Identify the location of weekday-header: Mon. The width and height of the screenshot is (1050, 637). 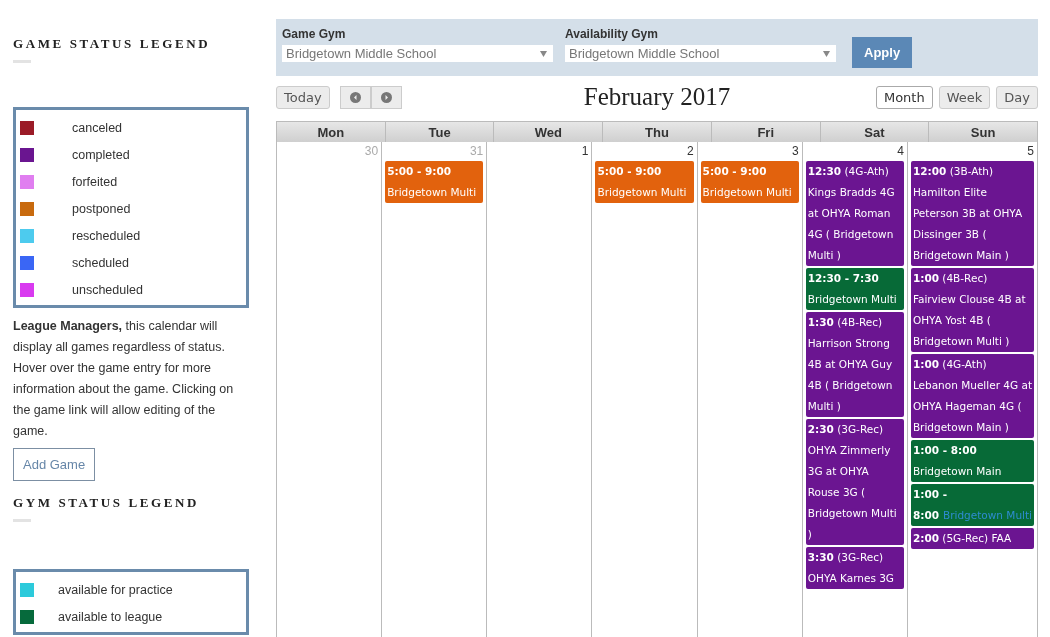
(331, 131).